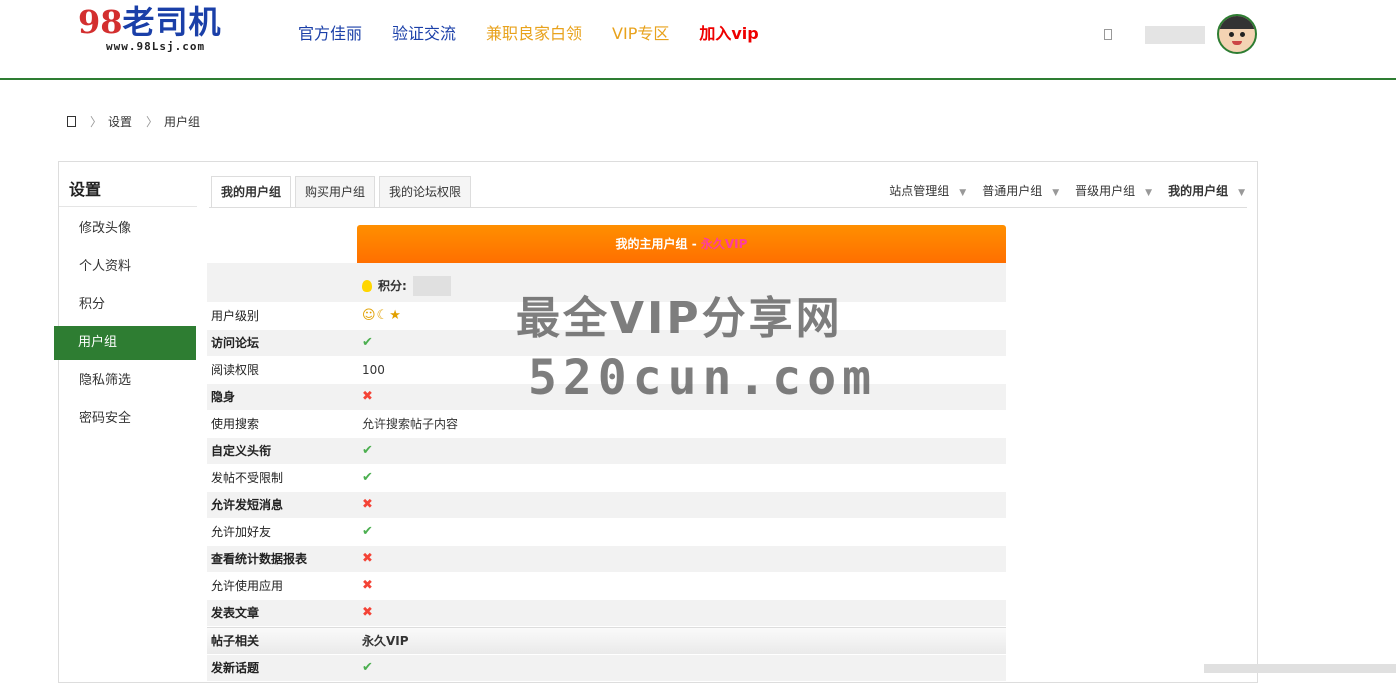  I want to click on group-name: 永久VIP, so click(724, 244).